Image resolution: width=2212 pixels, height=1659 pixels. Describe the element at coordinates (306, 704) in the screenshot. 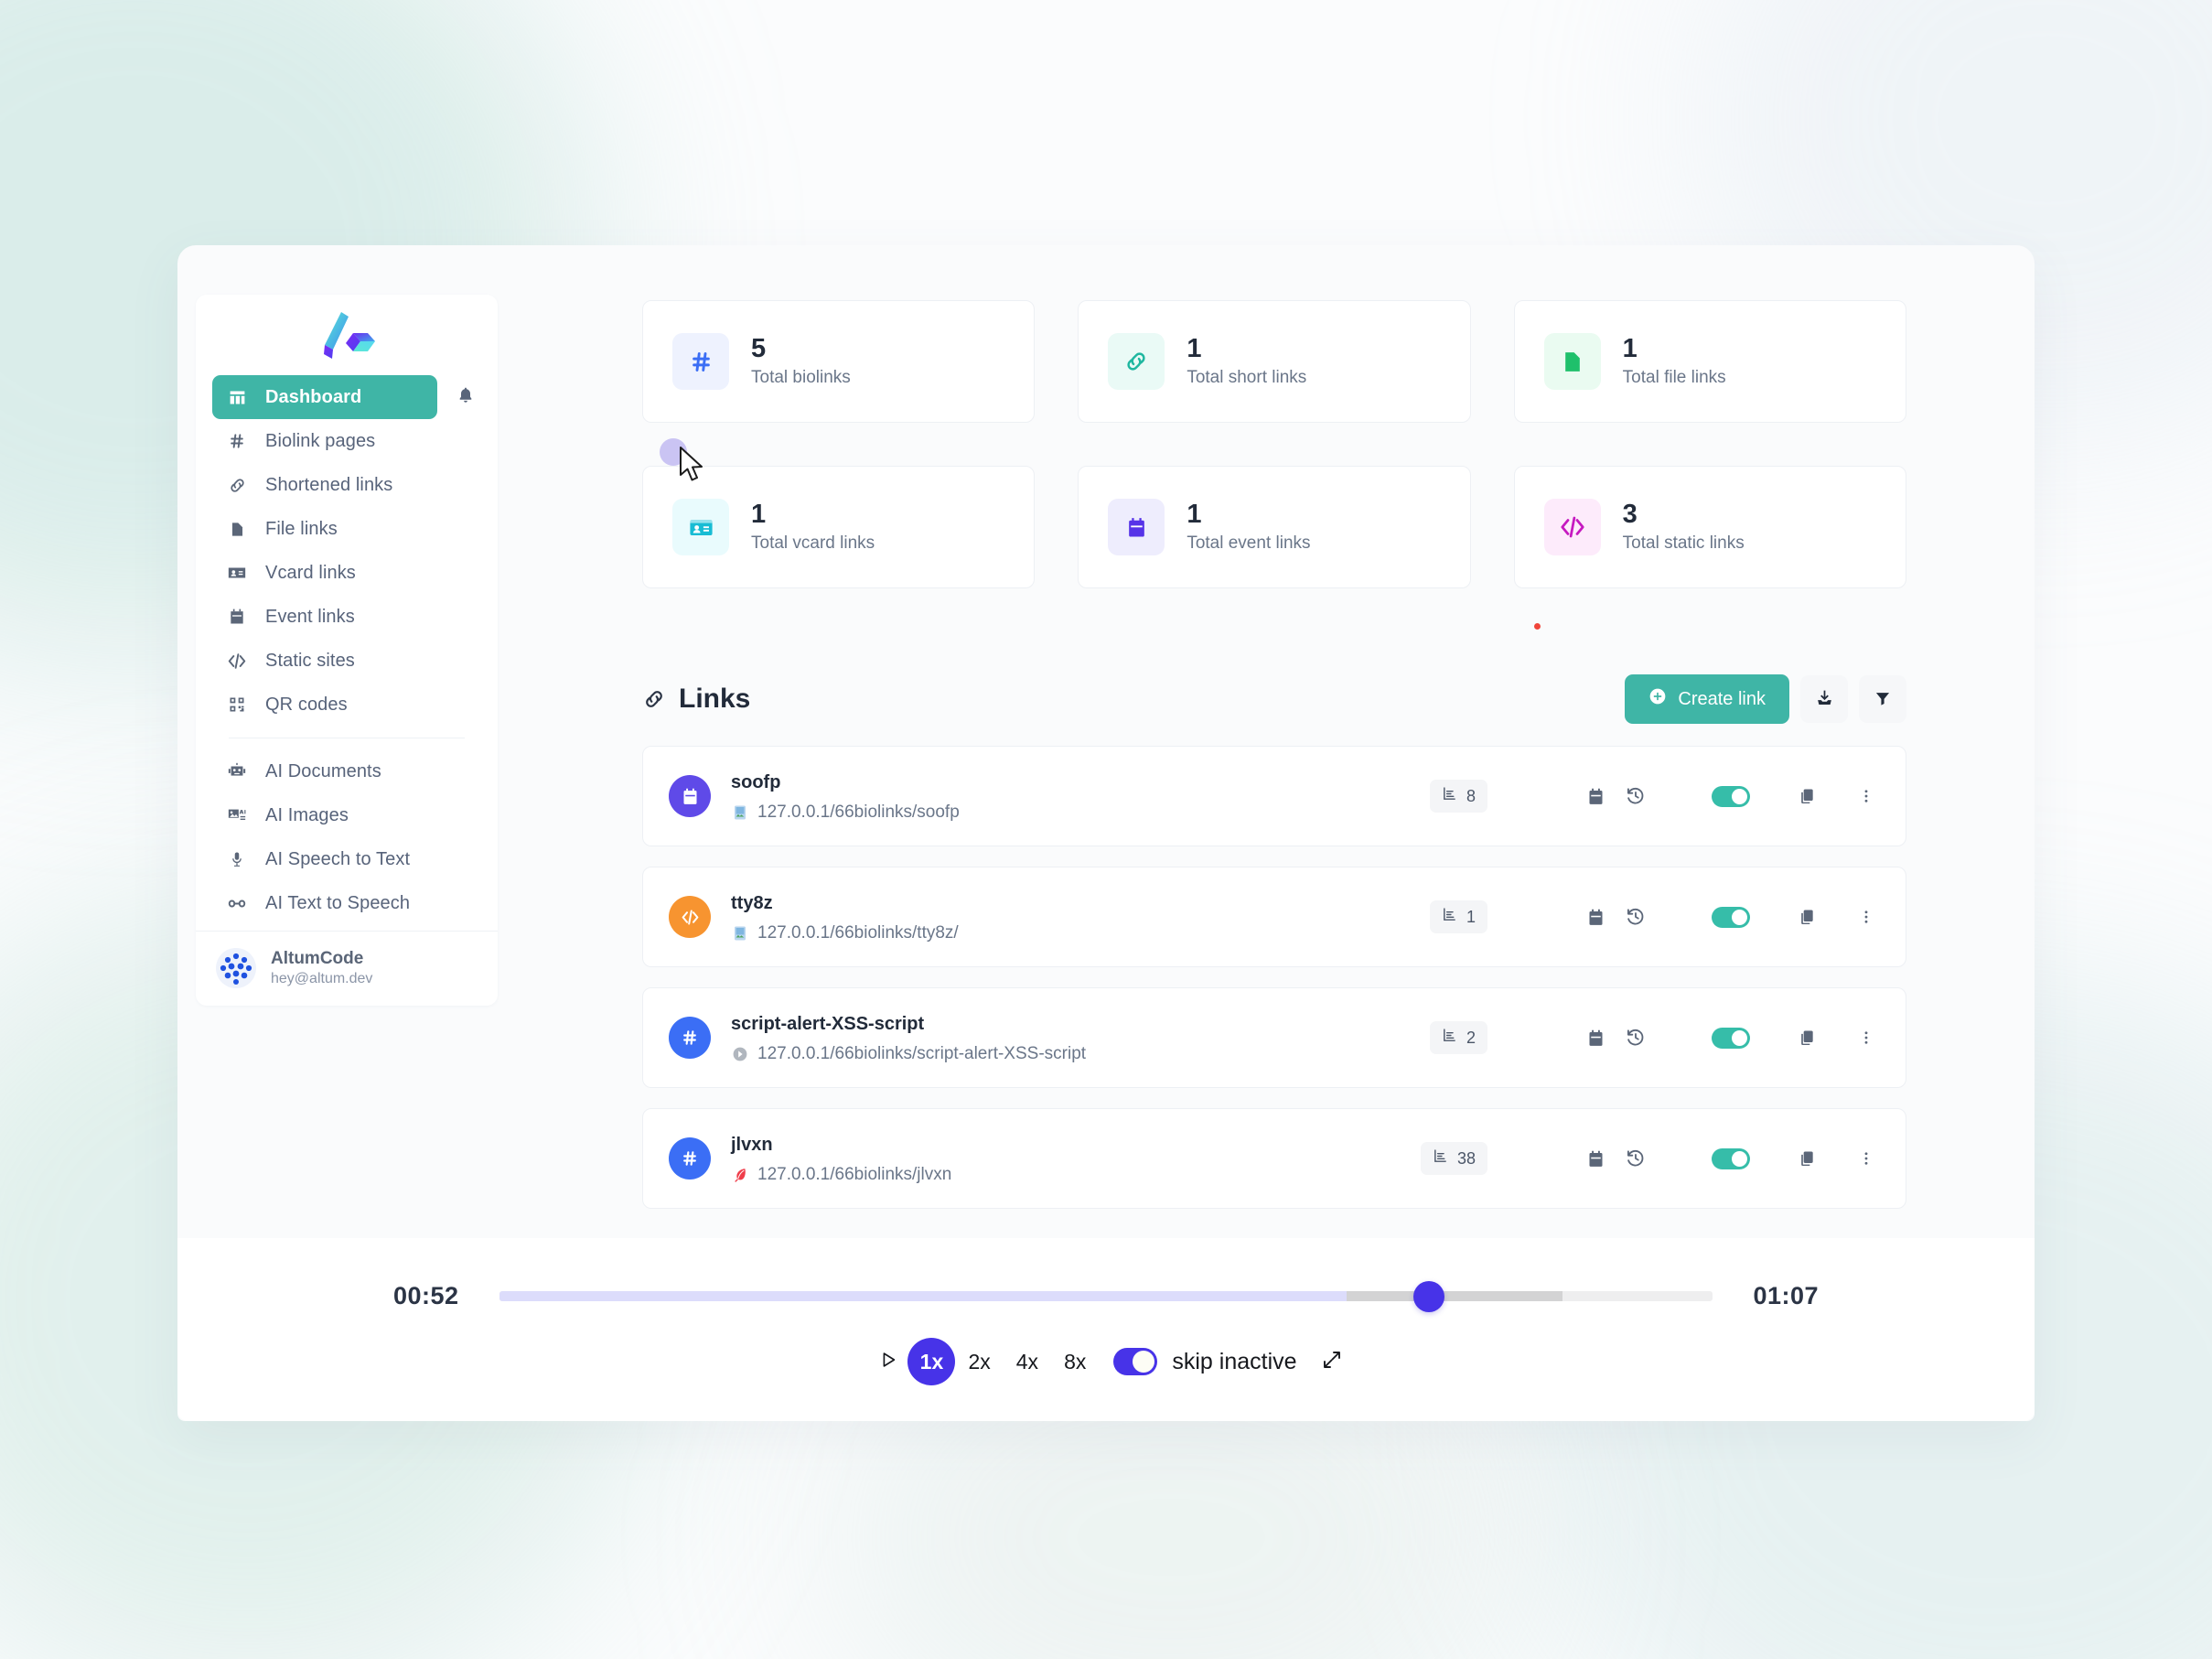

I see `sidebar-item-label: QR codes` at that location.